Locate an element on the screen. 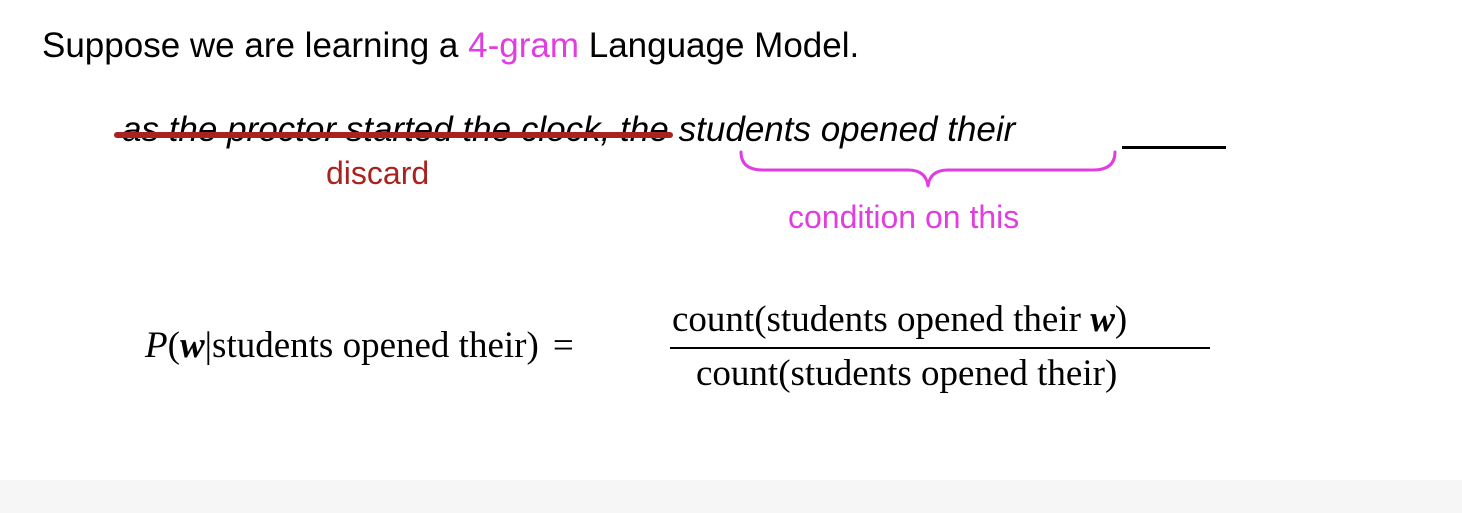 The width and height of the screenshot is (1462, 513). headline-suffix: Language Model. is located at coordinates (719, 45).